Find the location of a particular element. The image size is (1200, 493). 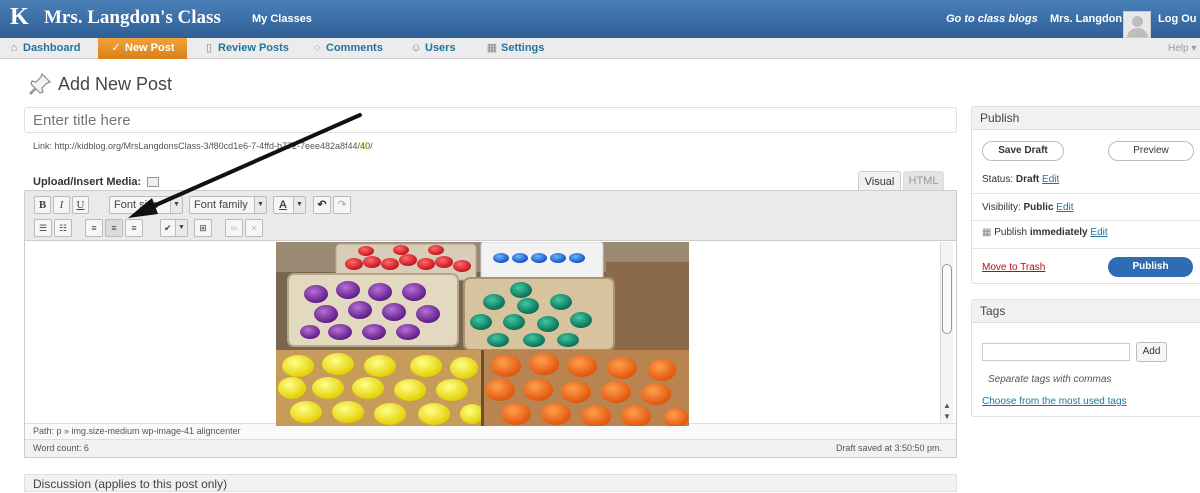

editor-scrollbar: ▲ ▼ is located at coordinates (946, 332).